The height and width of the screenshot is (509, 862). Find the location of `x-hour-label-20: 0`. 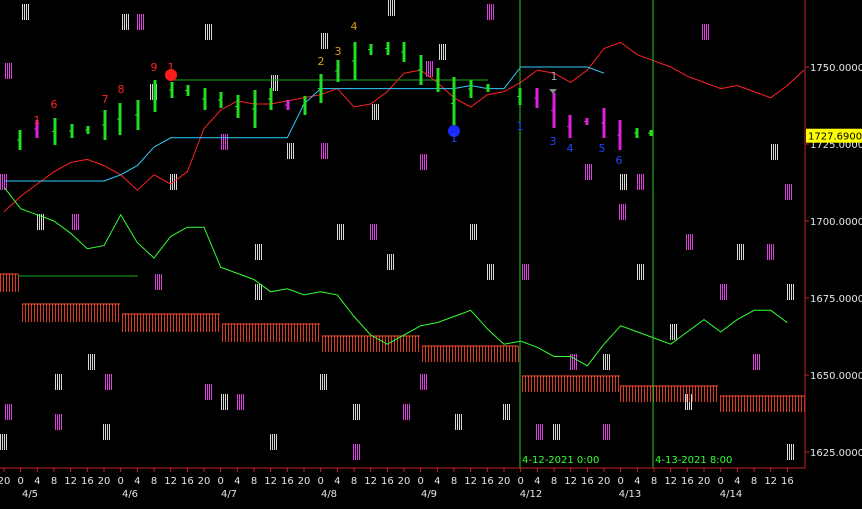

x-hour-label-20: 0 is located at coordinates (320, 481).